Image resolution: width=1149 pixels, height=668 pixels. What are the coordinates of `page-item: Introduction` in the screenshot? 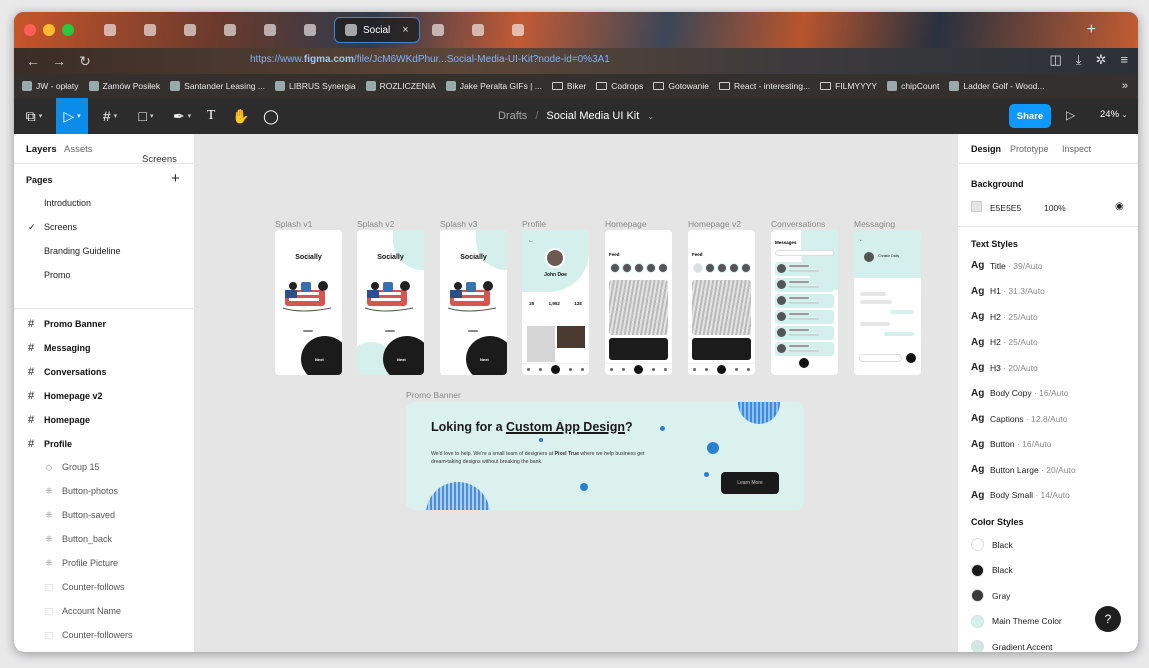 It's located at (67, 203).